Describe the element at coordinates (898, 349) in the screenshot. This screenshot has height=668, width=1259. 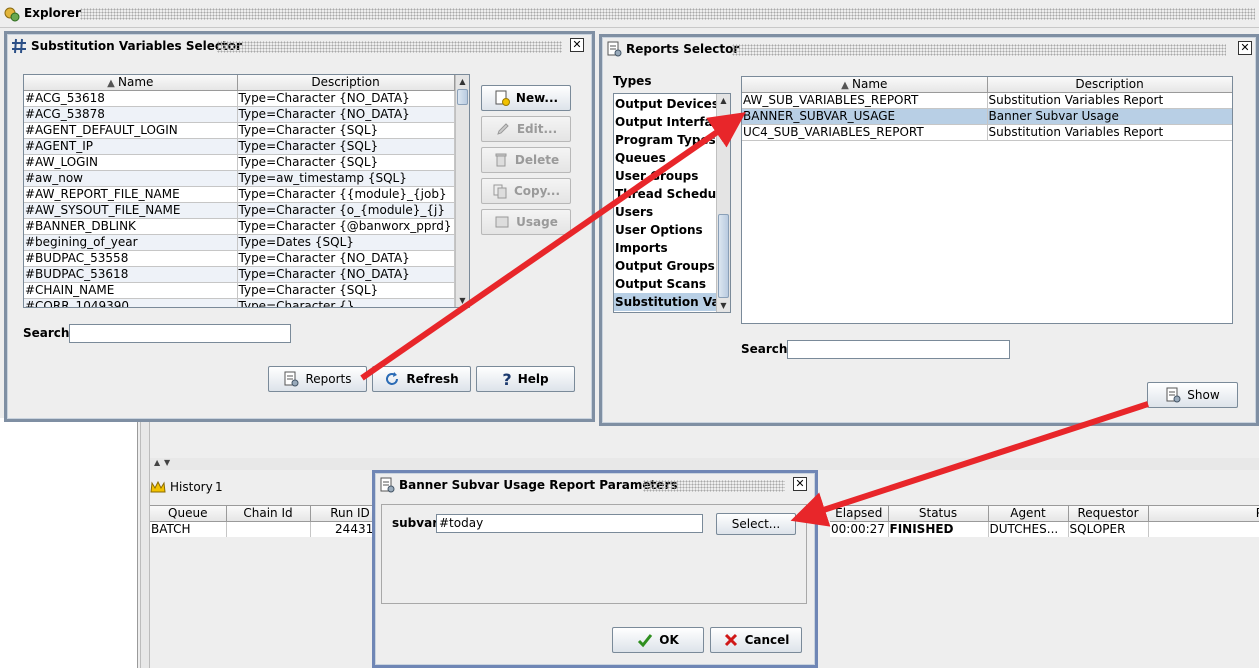
I see `reports-search-input` at that location.